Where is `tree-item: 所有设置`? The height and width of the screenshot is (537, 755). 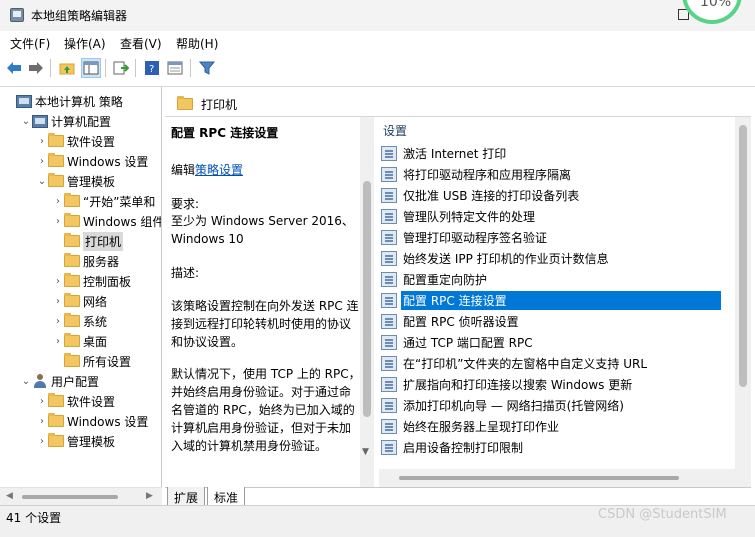 tree-item: 所有设置 is located at coordinates (91, 361).